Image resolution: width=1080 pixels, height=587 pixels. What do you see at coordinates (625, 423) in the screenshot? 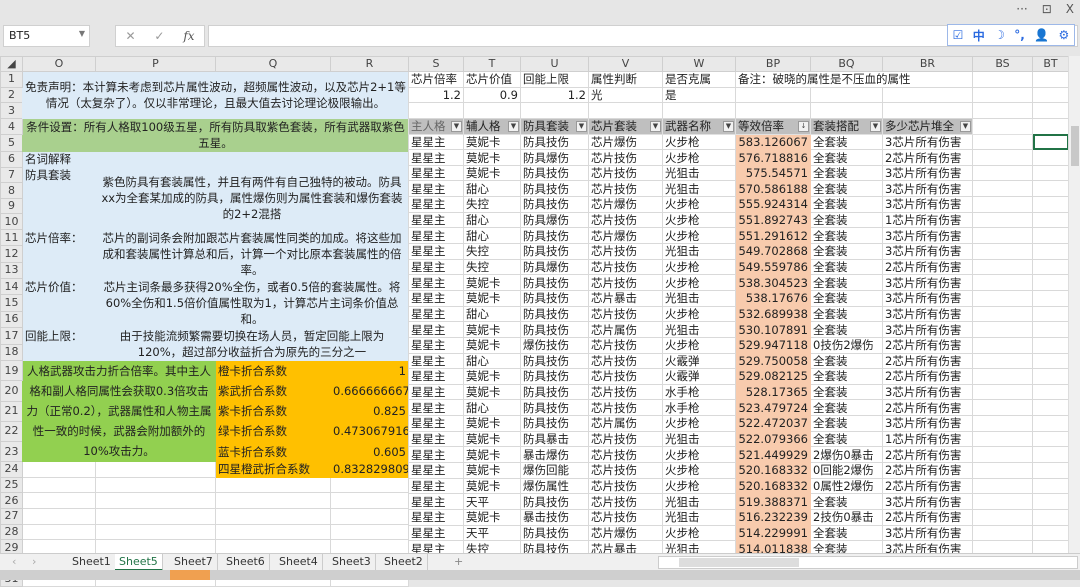
I see `chip-set: 芯片属伤` at bounding box center [625, 423].